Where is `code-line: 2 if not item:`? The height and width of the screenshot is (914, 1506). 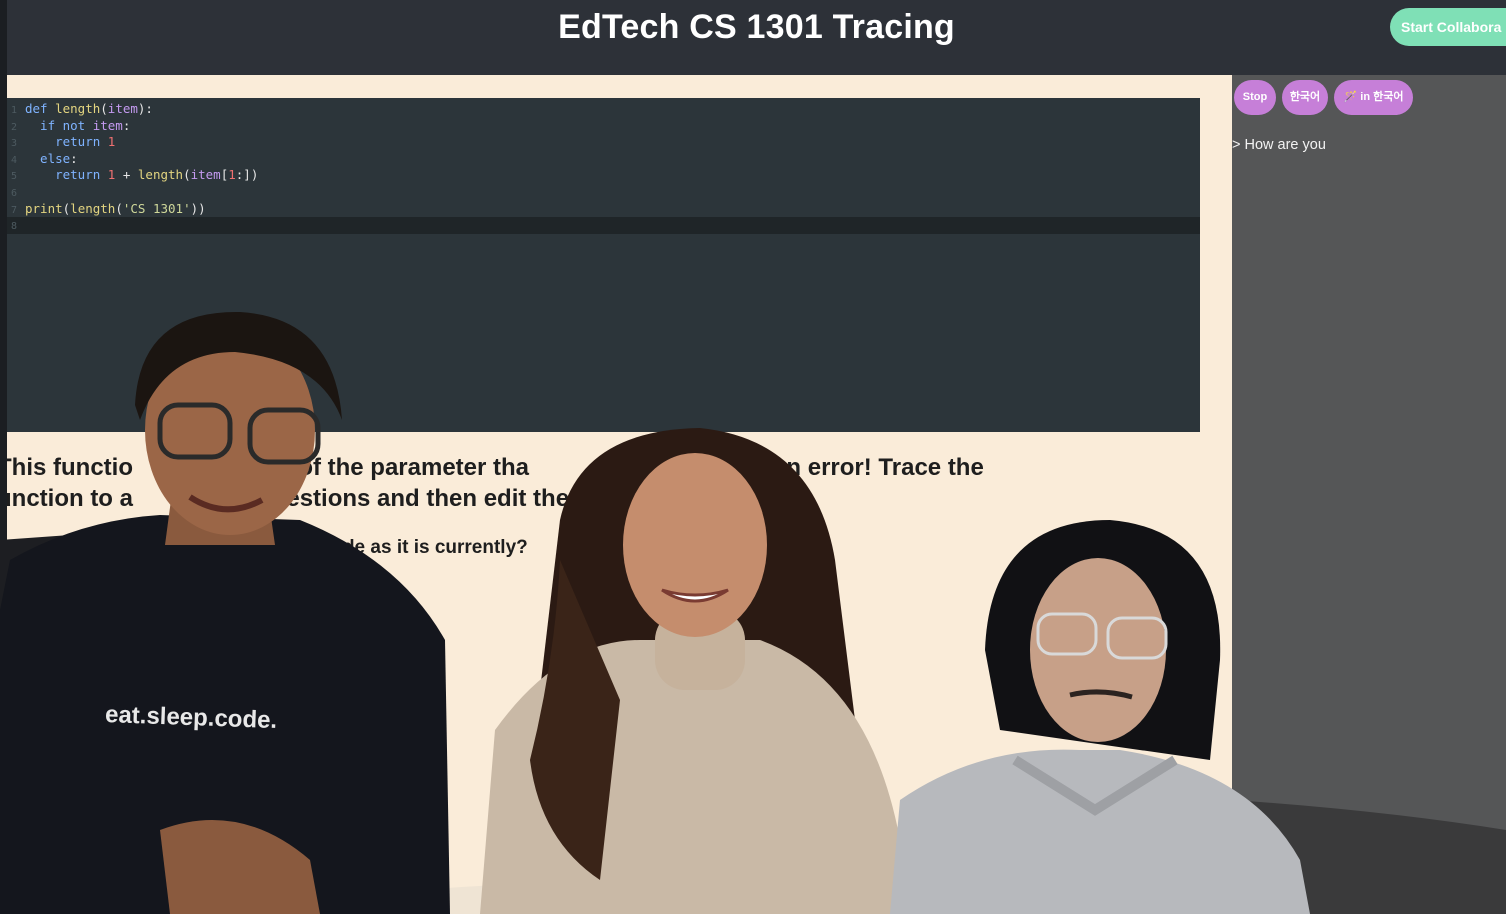
code-line: 2 if not item: is located at coordinates (603, 126).